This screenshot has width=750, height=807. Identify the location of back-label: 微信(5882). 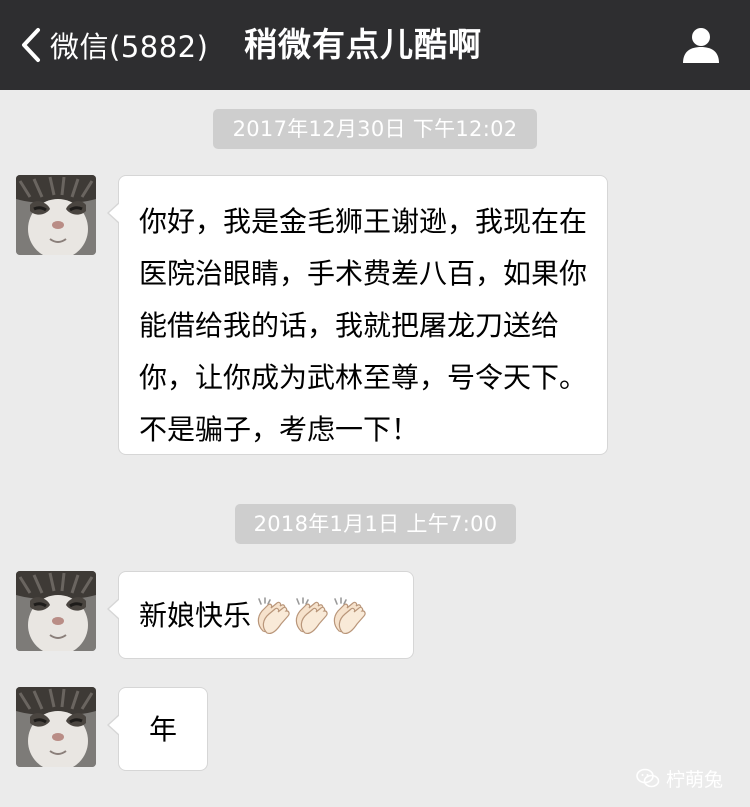
(129, 47).